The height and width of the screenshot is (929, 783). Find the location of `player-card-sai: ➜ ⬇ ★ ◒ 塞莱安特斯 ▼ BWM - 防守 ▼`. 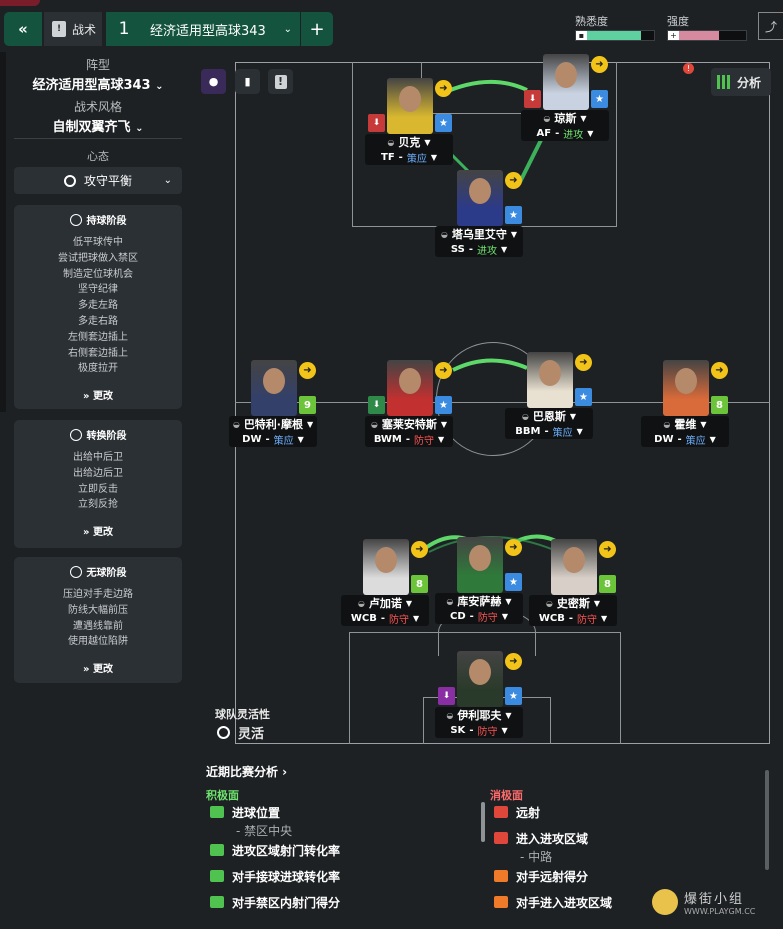

player-card-sai: ➜ ⬇ ★ ◒ 塞莱安特斯 ▼ BWM - 防守 ▼ is located at coordinates (409, 403).